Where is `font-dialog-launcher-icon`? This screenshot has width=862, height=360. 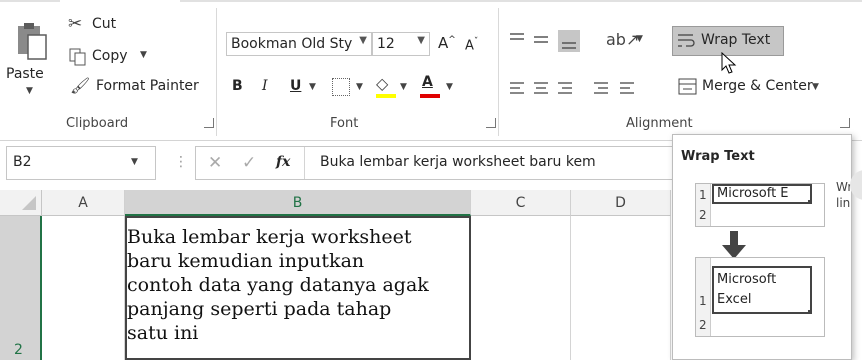
font-dialog-launcher-icon is located at coordinates (491, 123).